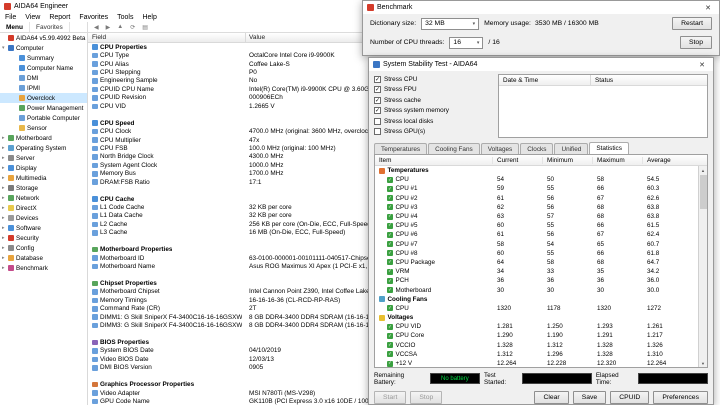 This screenshot has height=405, width=720. I want to click on toolbar-icon: ⟳, so click(132, 27).